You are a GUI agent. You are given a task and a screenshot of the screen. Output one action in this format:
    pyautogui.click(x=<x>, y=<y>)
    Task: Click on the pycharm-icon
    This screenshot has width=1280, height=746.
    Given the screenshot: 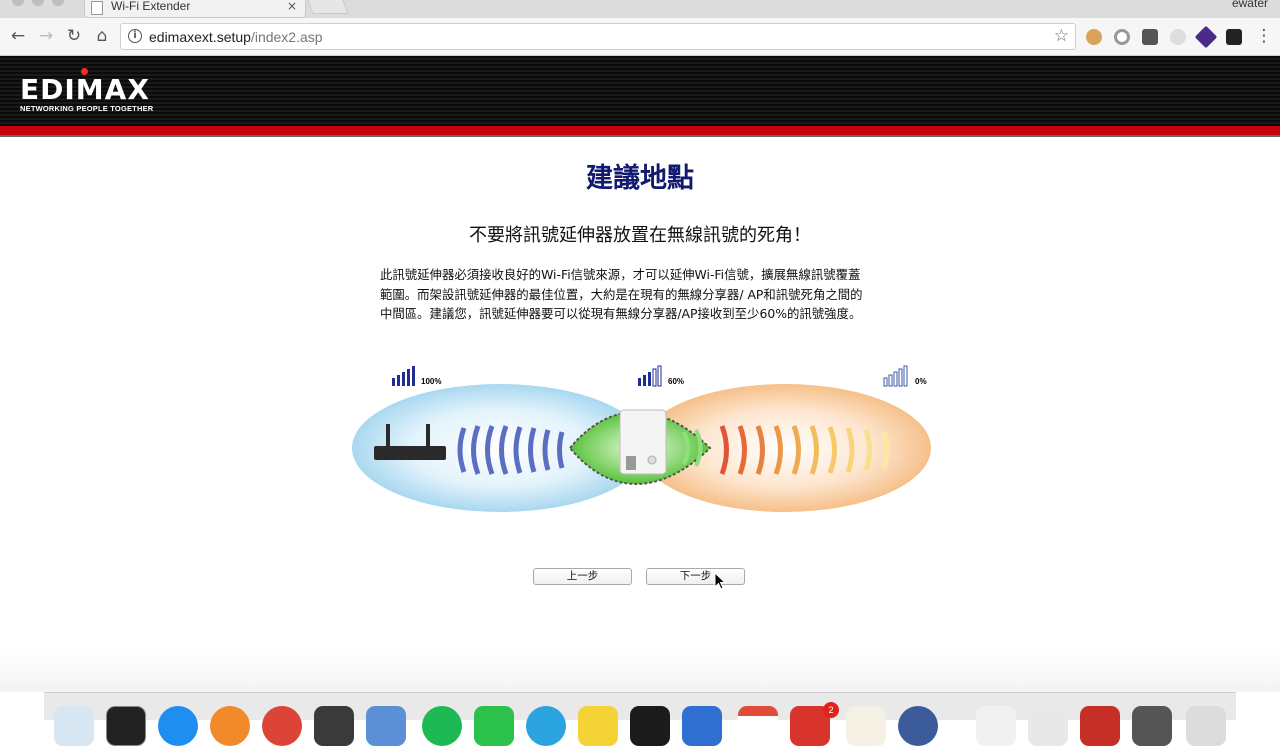 What is the action you would take?
    pyautogui.click(x=650, y=726)
    